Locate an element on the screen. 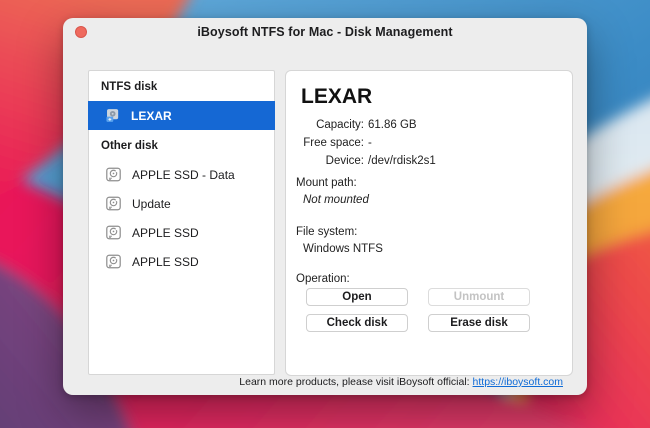 This screenshot has height=428, width=650. capacity-value: 61.86 GB is located at coordinates (392, 125).